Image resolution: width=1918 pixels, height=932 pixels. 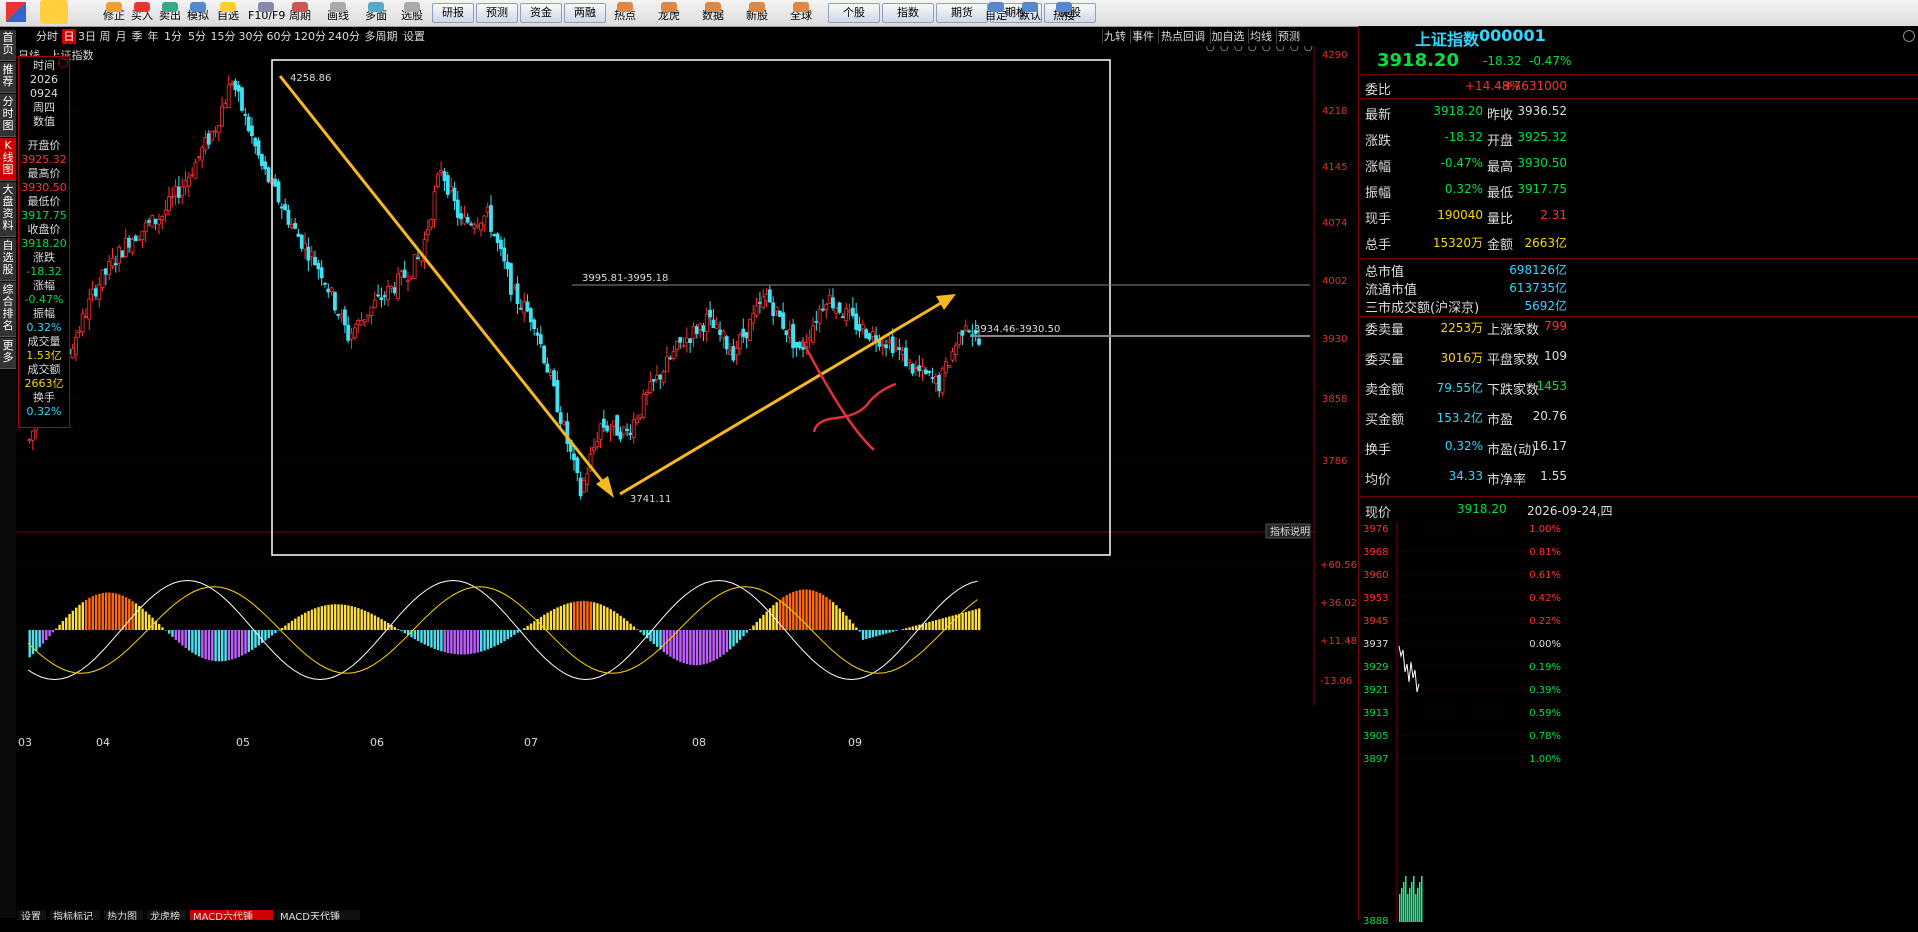 What do you see at coordinates (63, 63) in the screenshot?
I see `info-close-icon` at bounding box center [63, 63].